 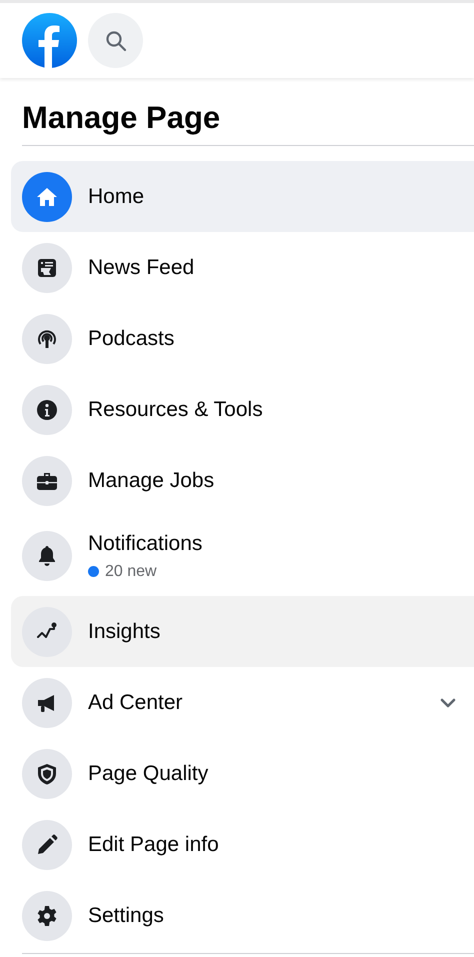 I want to click on menu-label: Page Quality, so click(x=149, y=773).